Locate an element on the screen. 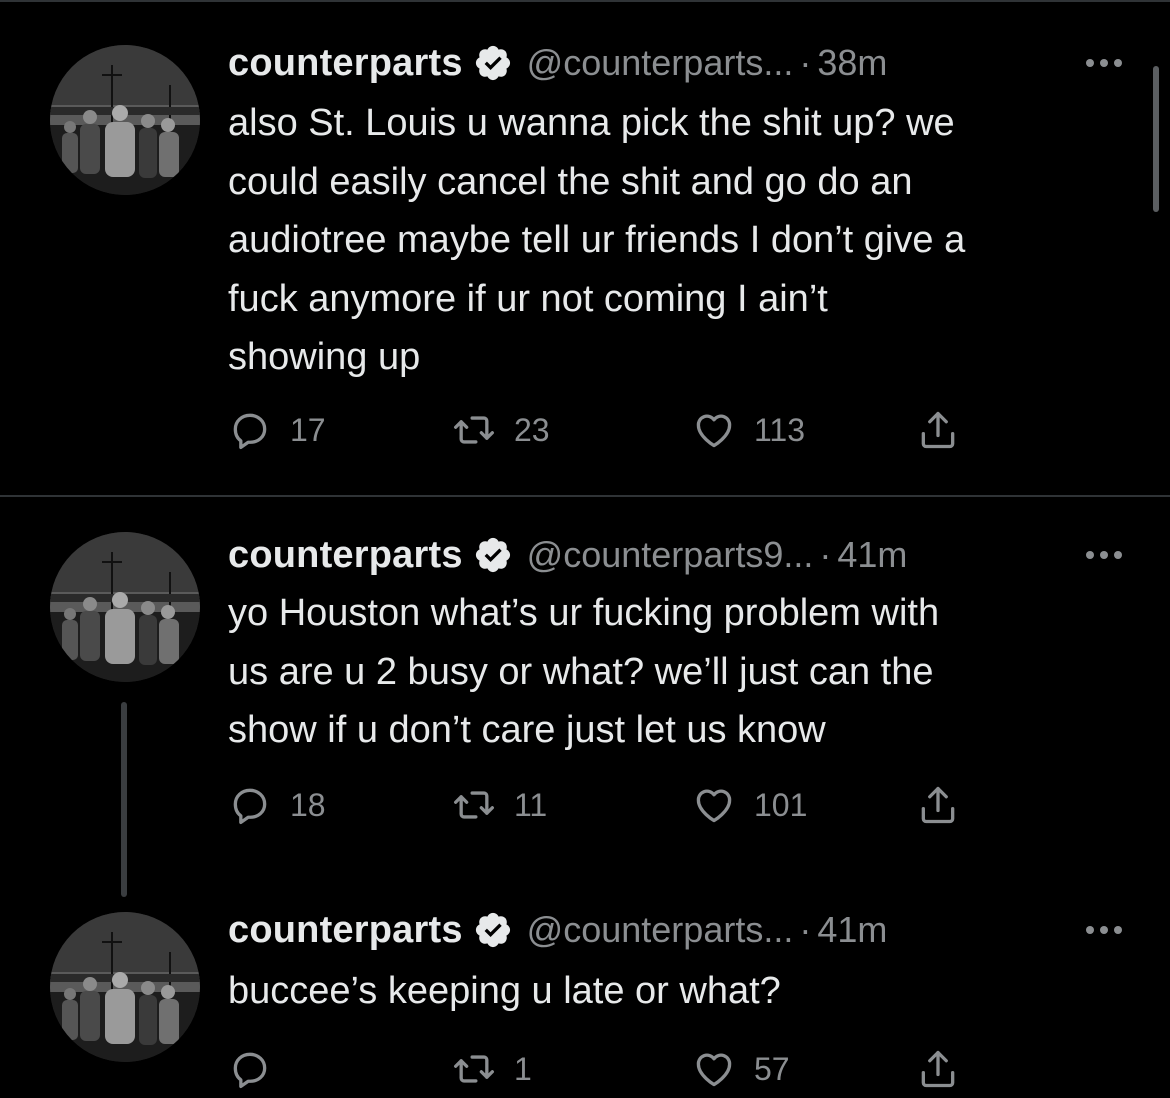 The width and height of the screenshot is (1170, 1098). like-button: 113 is located at coordinates (748, 430).